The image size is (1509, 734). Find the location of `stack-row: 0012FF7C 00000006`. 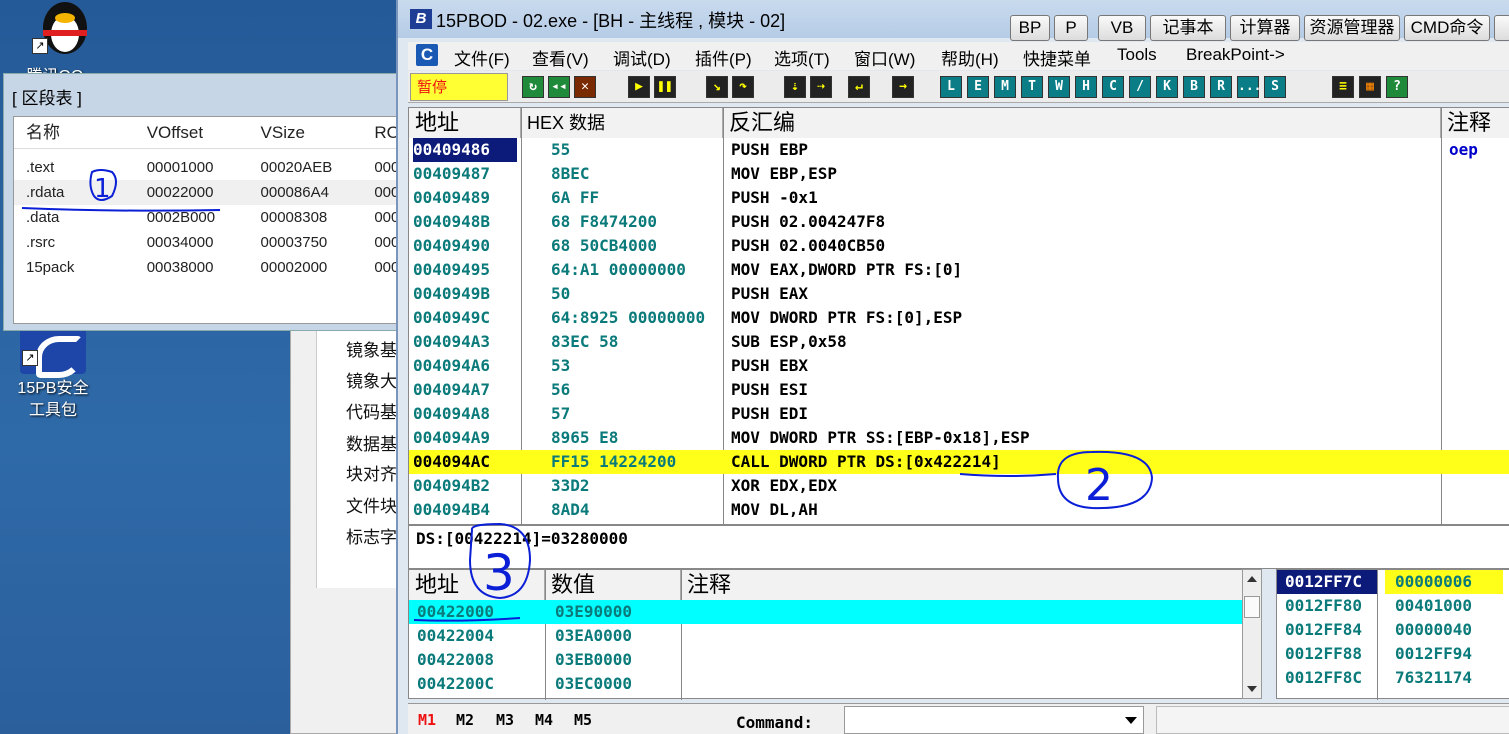

stack-row: 0012FF7C 00000006 is located at coordinates (1393, 582).